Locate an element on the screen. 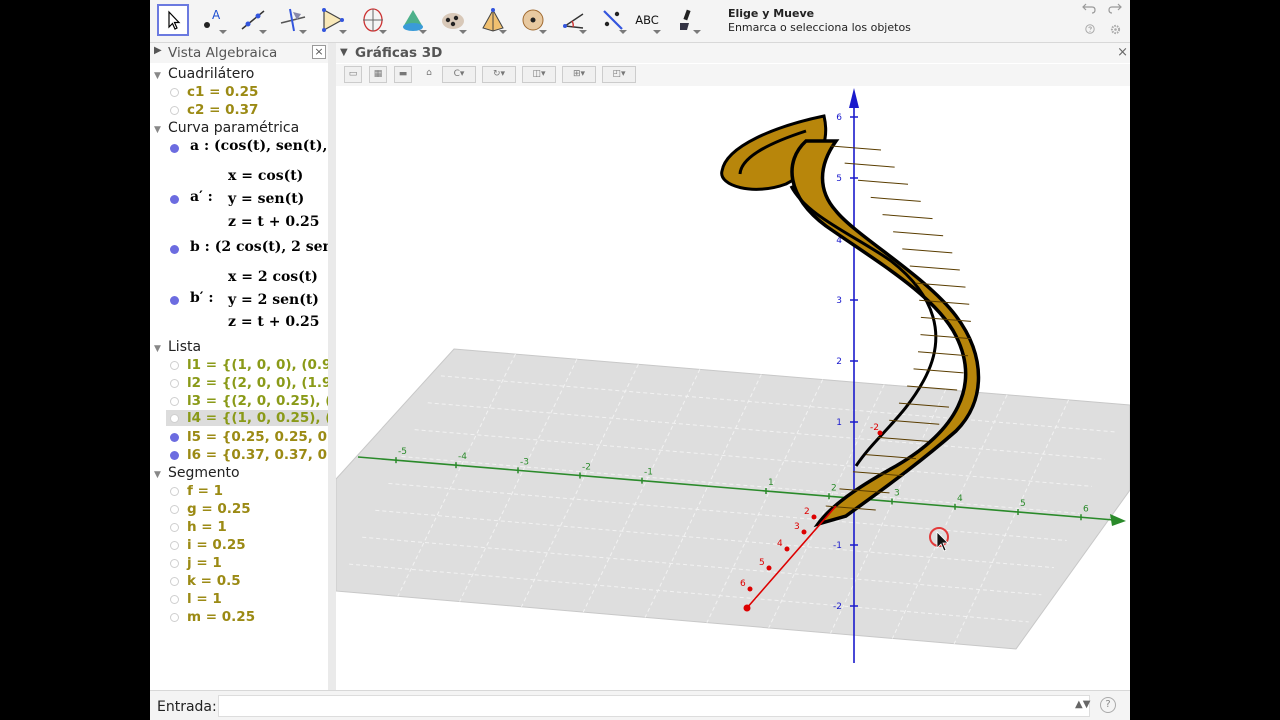 The image size is (1280, 720). clipping-menu-icon: ⊞▾ is located at coordinates (579, 74).